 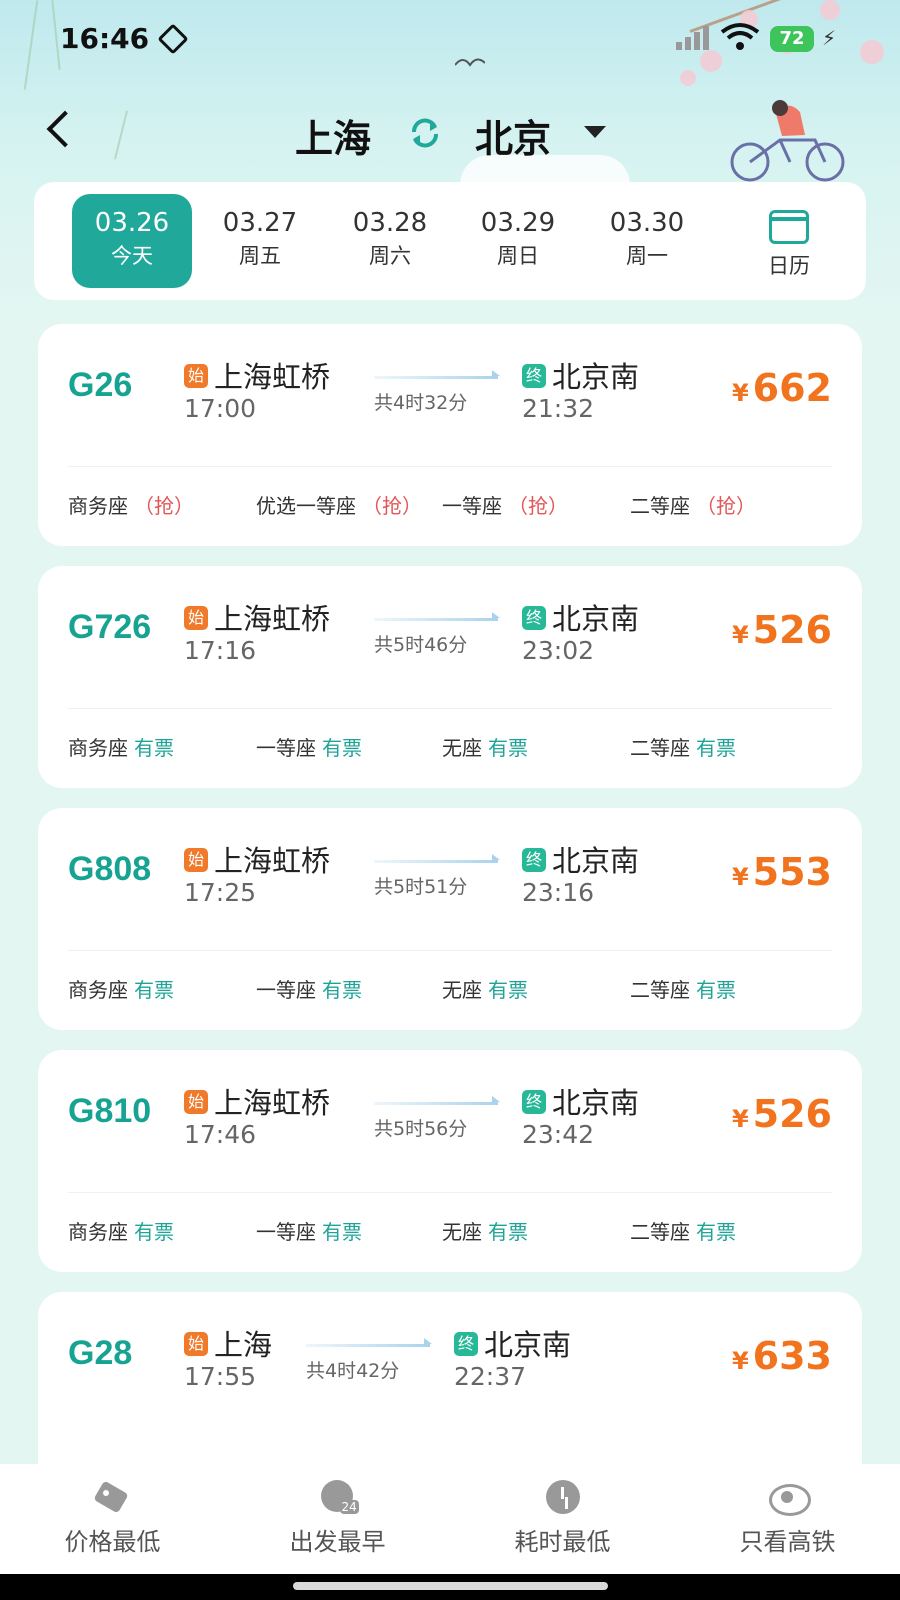 I want to click on date-tab: 03.28 周六, so click(x=390, y=241).